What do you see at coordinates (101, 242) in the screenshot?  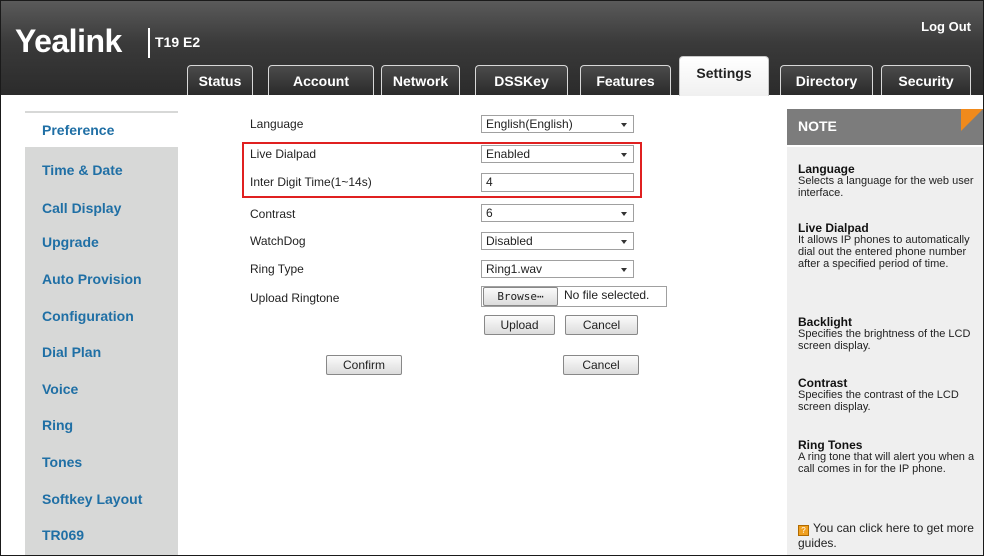 I see `sidebar-item-upgrade: Upgrade` at bounding box center [101, 242].